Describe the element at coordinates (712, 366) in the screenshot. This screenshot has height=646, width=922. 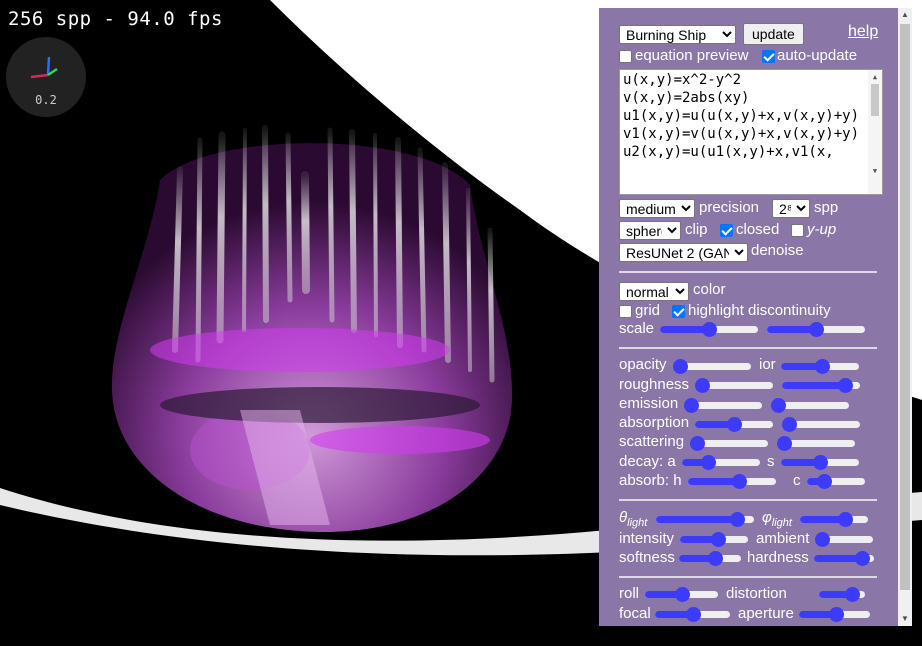
I see `opacity-slider` at that location.